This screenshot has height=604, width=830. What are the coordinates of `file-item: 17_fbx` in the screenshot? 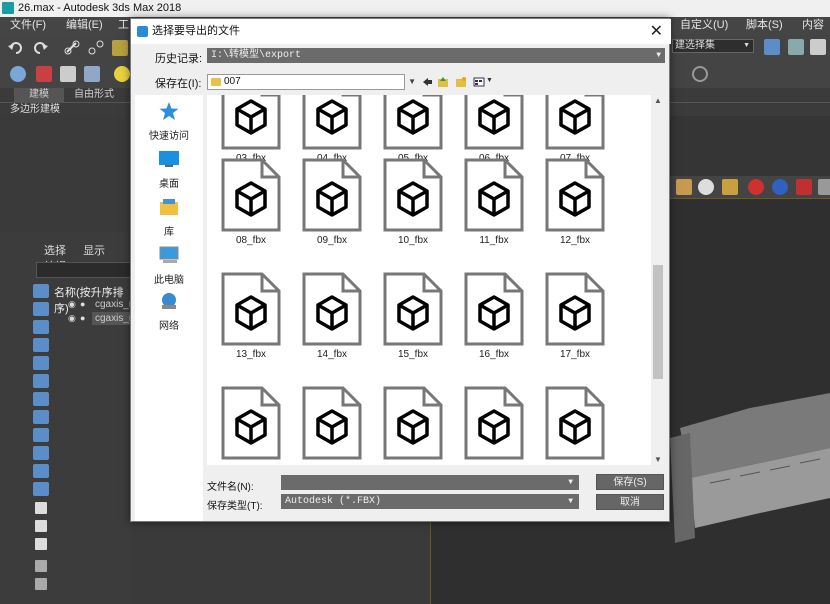 It's located at (575, 315).